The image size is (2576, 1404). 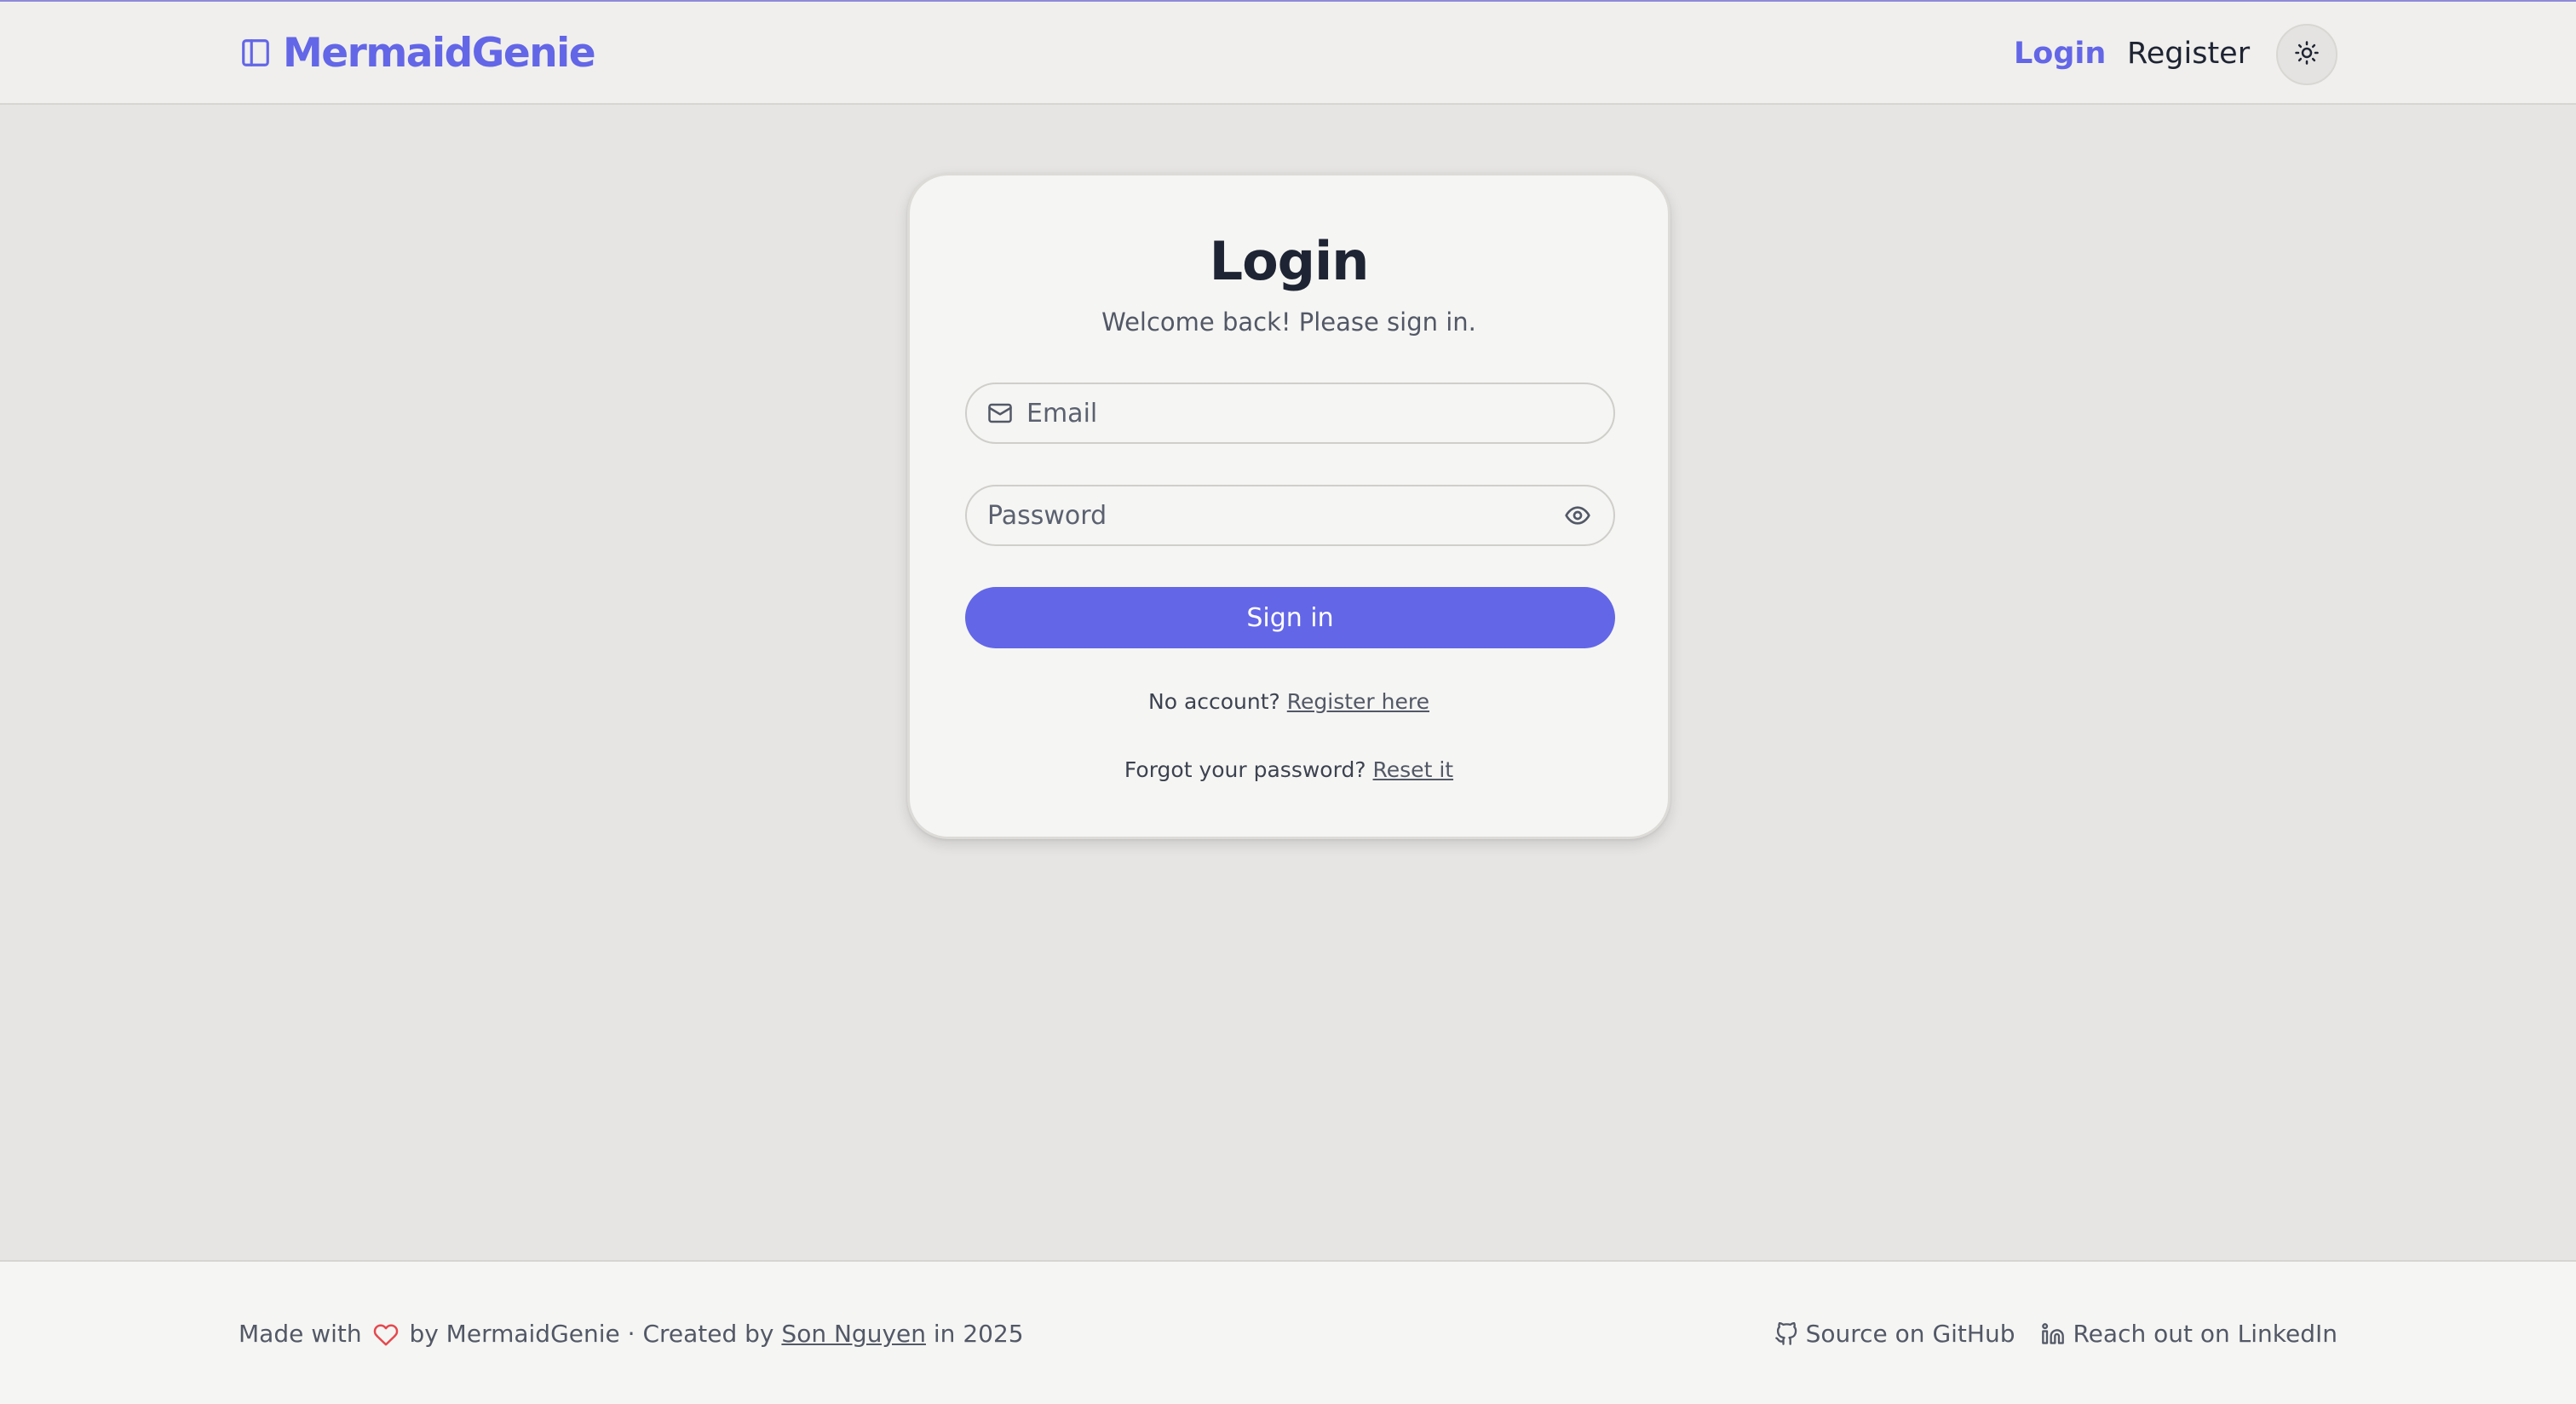 I want to click on nav-login-link: Login, so click(x=2060, y=53).